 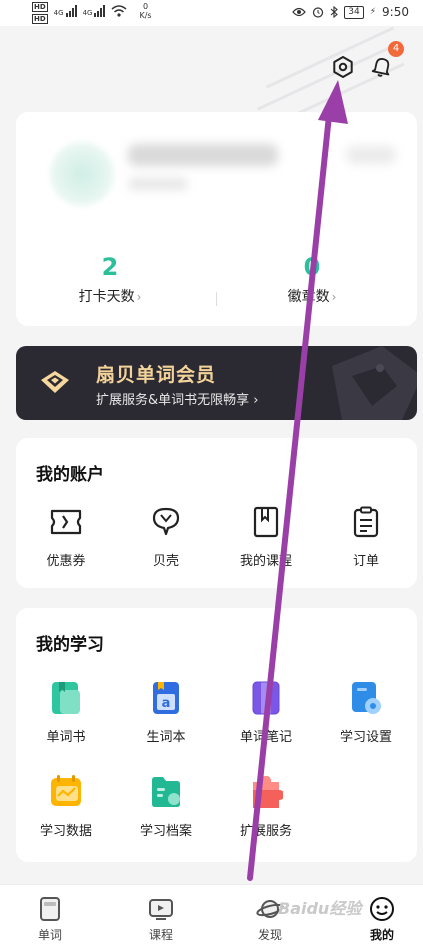 I want to click on checkin-days-label: 打卡天数, so click(x=106, y=297).